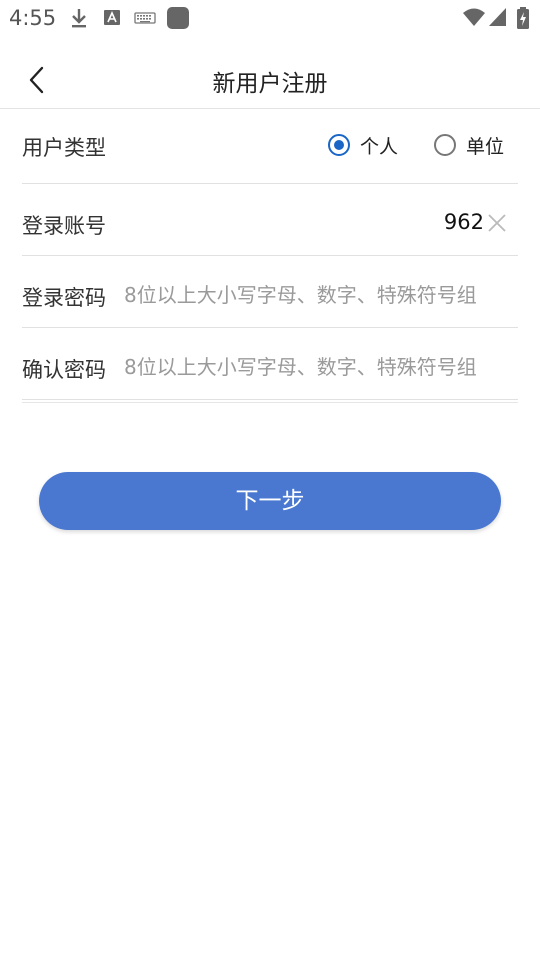 Image resolution: width=540 pixels, height=960 pixels. I want to click on password-row: 登录密码, so click(270, 292).